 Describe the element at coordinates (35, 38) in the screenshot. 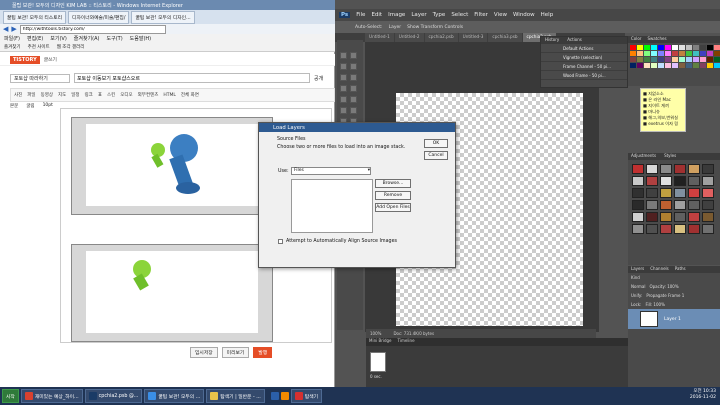

I see `menu-edit: 편집(E)` at that location.